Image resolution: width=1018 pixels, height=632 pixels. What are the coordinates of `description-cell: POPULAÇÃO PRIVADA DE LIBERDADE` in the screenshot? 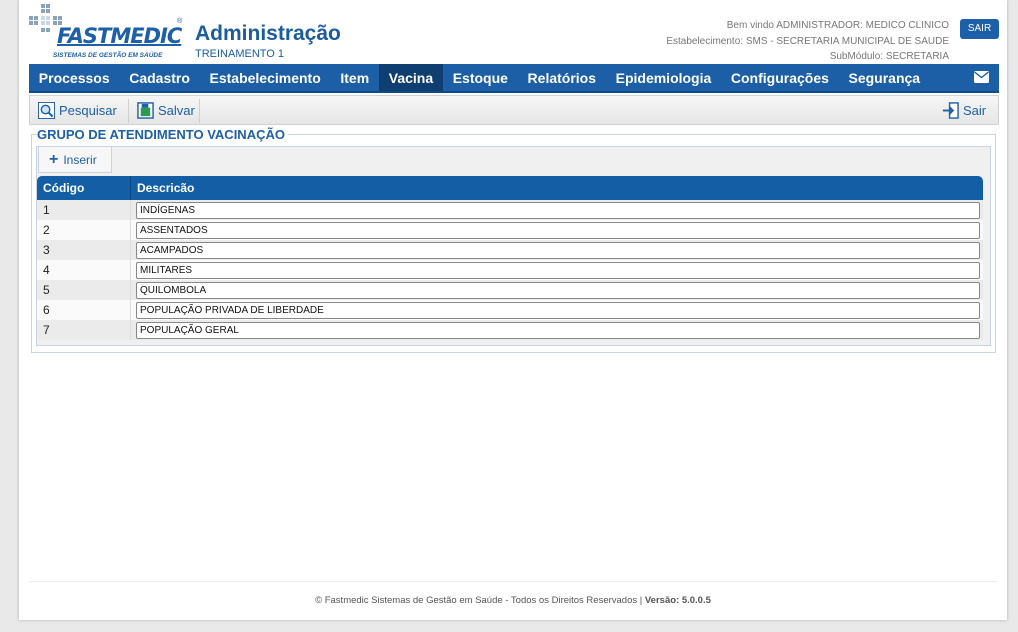 It's located at (557, 310).